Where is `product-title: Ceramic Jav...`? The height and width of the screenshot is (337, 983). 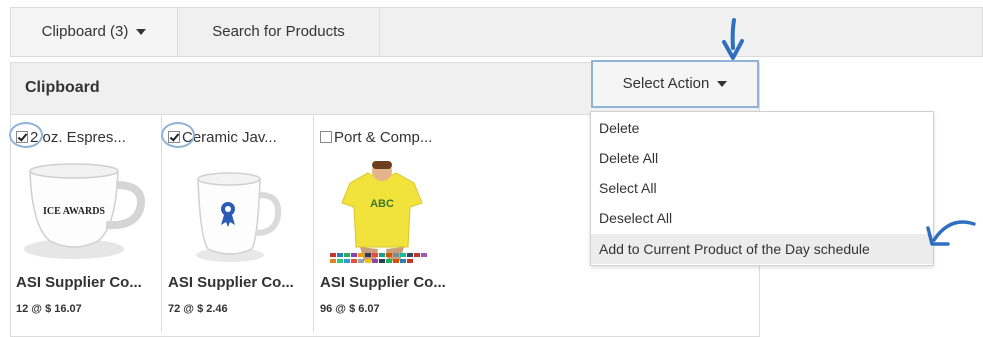
product-title: Ceramic Jav... is located at coordinates (222, 137).